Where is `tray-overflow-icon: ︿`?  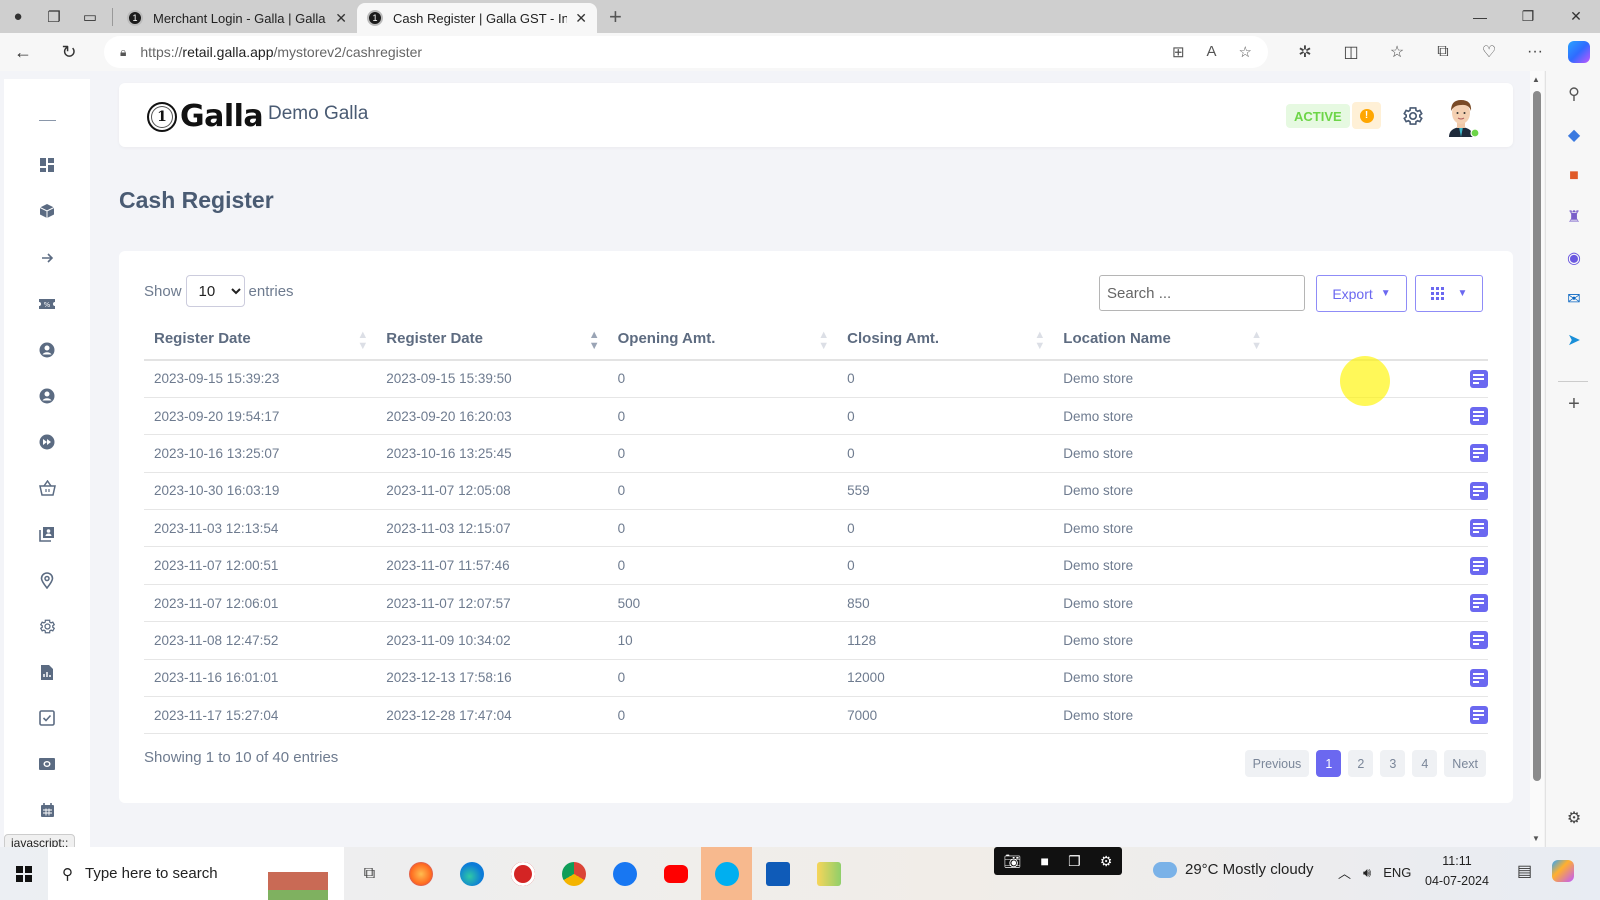
tray-overflow-icon: ︿ is located at coordinates (1344, 872).